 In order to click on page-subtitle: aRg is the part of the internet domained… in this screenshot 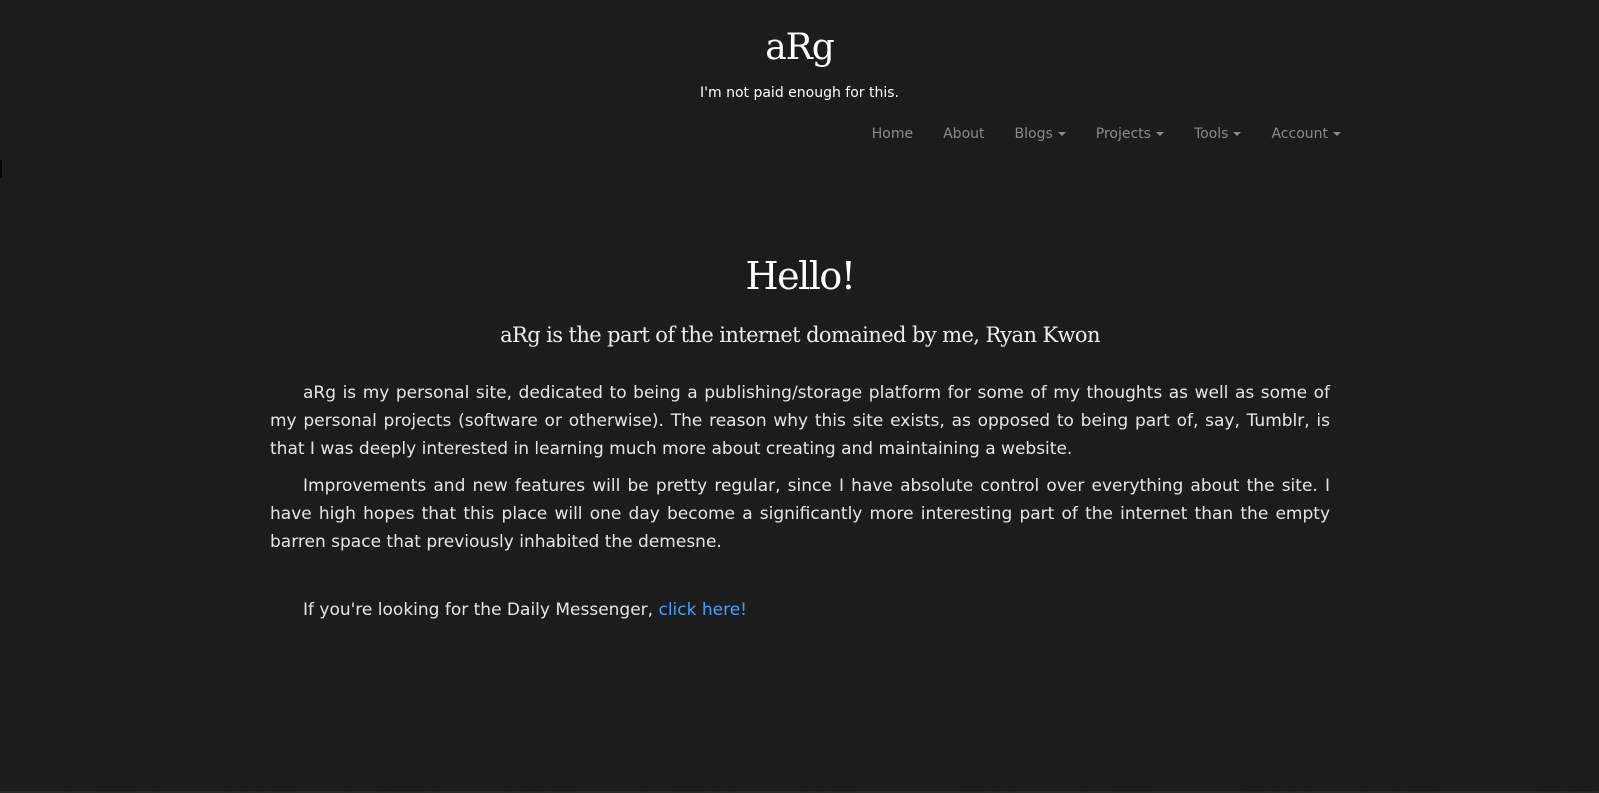, I will do `click(800, 335)`.